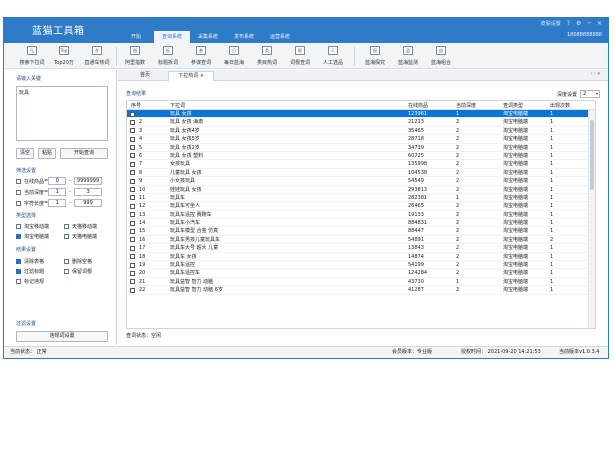 Image resolution: width=614 pixels, height=460 pixels. What do you see at coordinates (358, 122) in the screenshot?
I see `table-row: 2 玩具 女孩 海澈 21213 2 淘宝电脑端 1` at bounding box center [358, 122].